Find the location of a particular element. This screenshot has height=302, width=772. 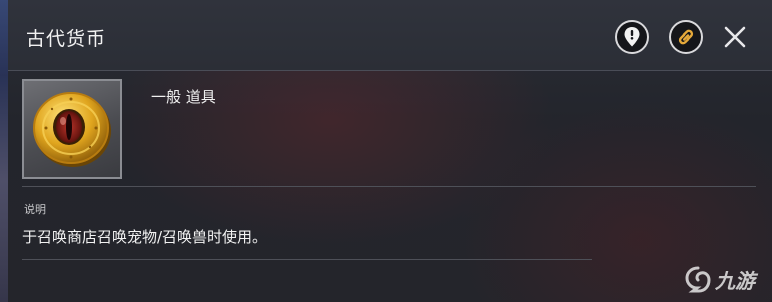

bottom-divider is located at coordinates (307, 259).